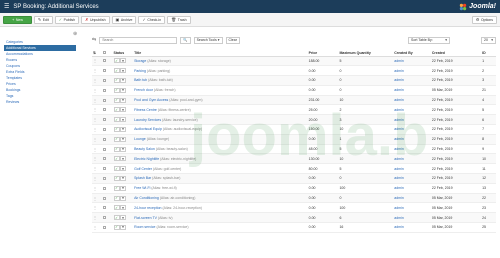  I want to click on title-link: Parking, so click(140, 71).